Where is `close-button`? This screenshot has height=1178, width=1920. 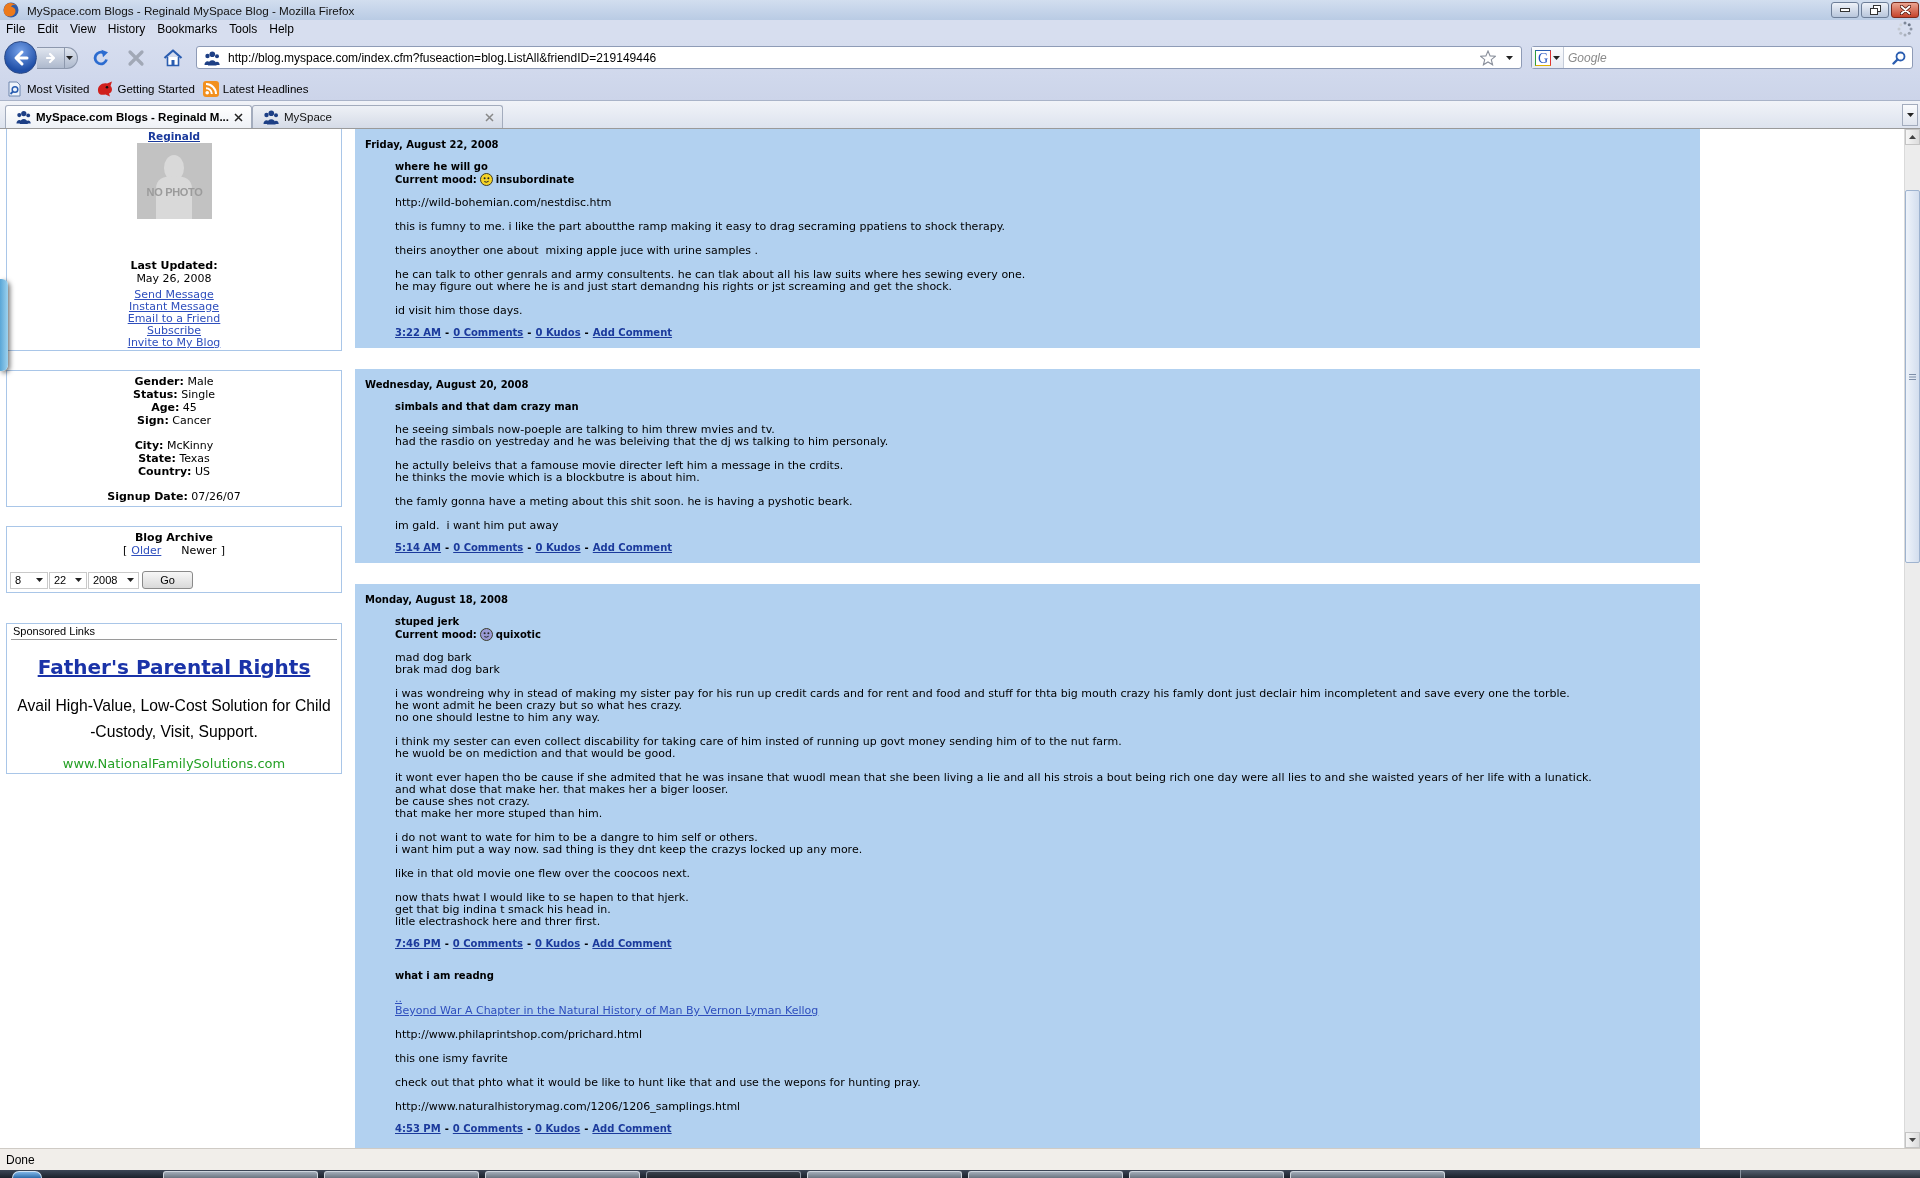
close-button is located at coordinates (1905, 10).